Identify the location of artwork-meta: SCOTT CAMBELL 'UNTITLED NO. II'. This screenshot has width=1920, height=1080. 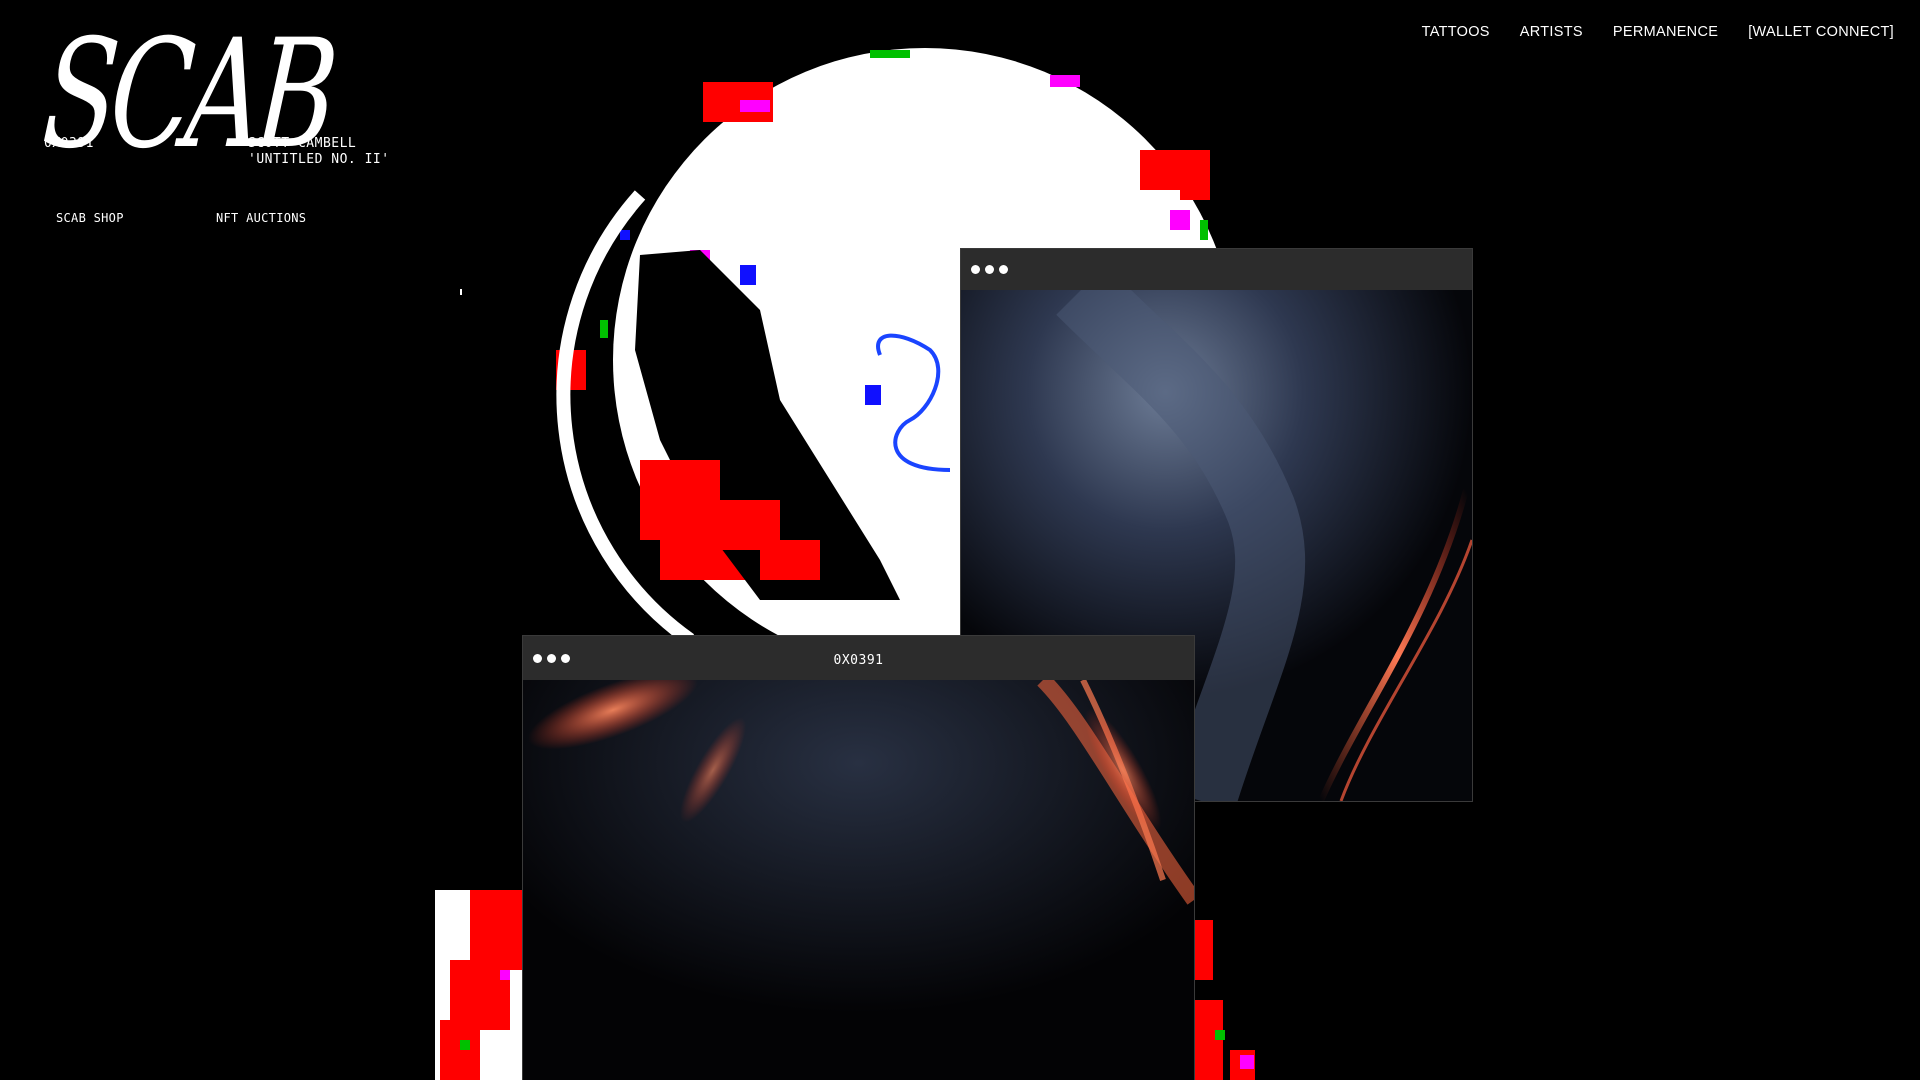
(319, 152).